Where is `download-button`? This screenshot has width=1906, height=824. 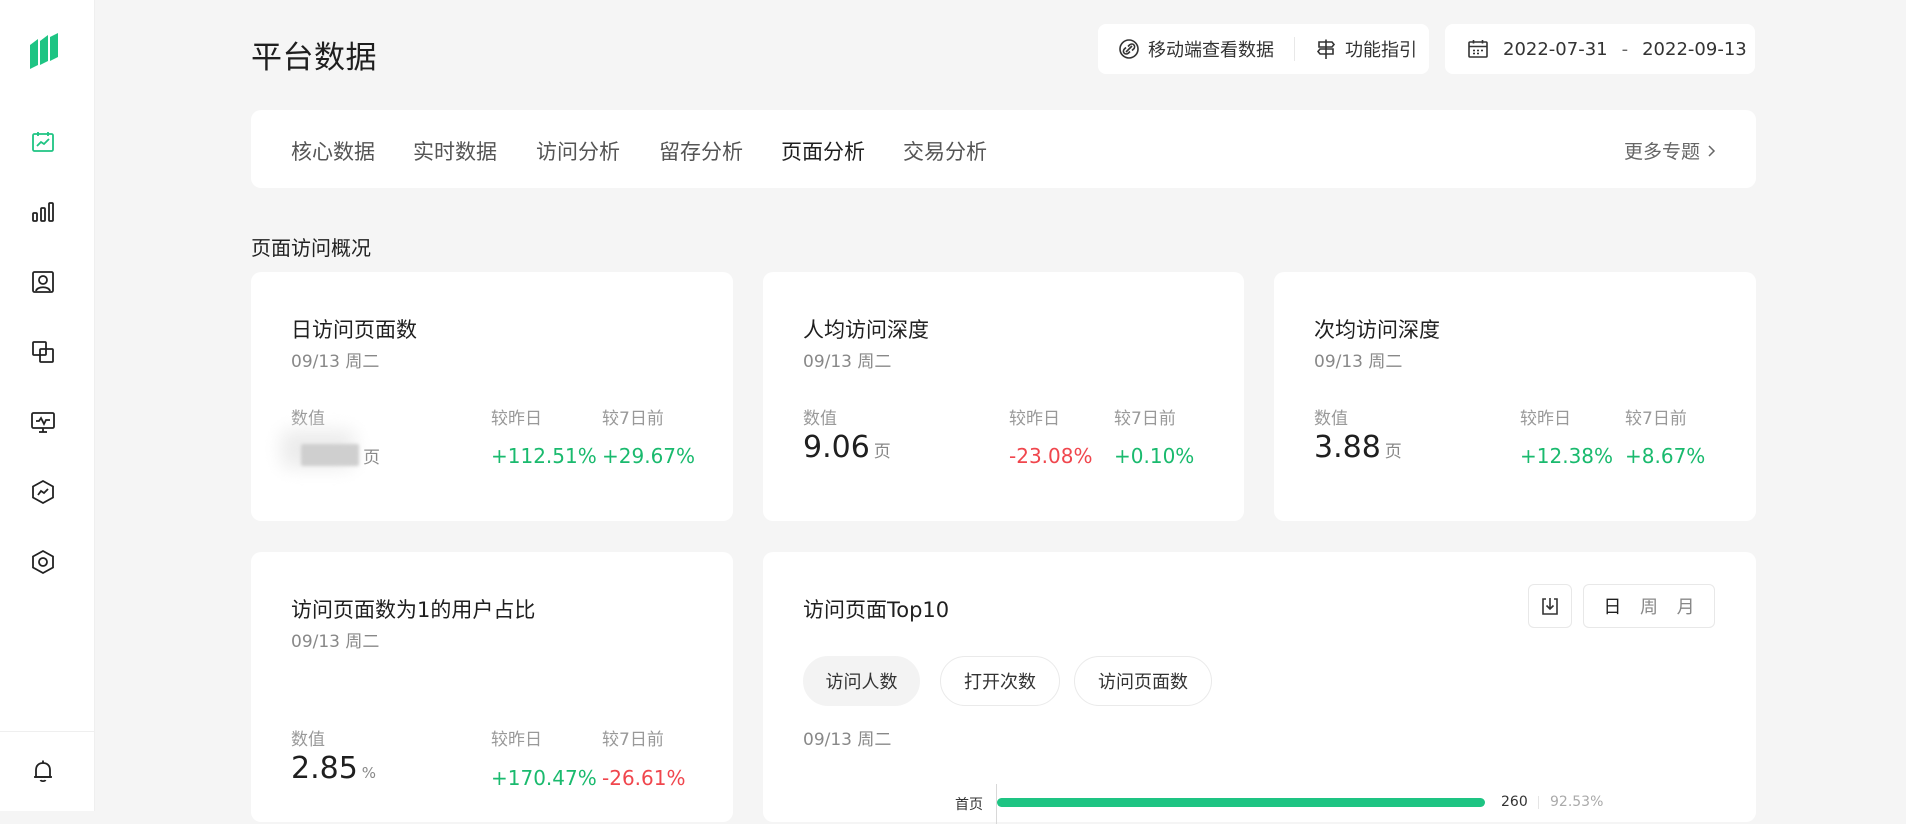 download-button is located at coordinates (1550, 606).